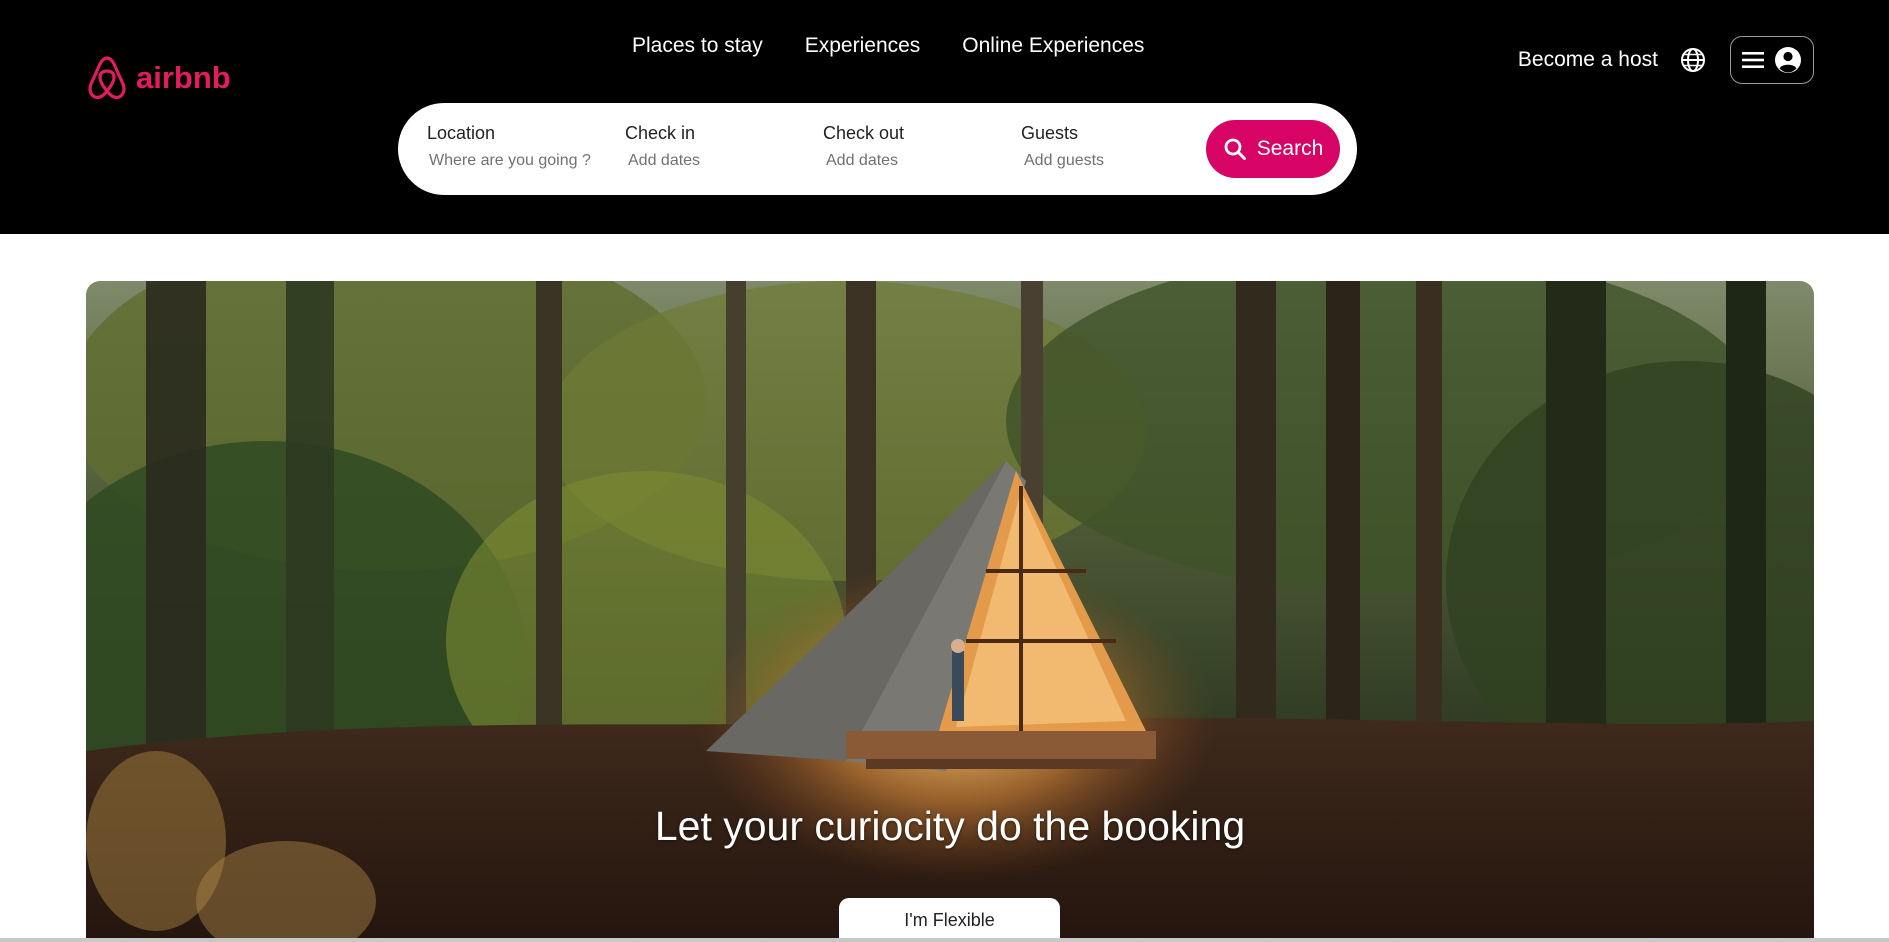  I want to click on nav-places-to-stay: Places to stay, so click(697, 46).